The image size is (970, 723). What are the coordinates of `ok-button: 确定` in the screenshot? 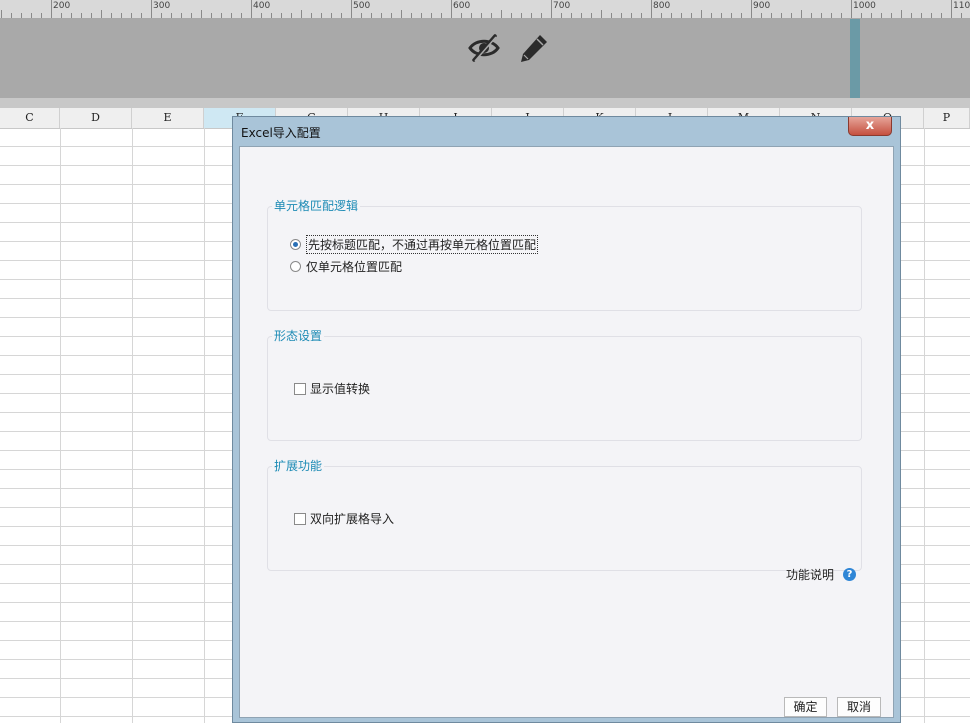 It's located at (805, 707).